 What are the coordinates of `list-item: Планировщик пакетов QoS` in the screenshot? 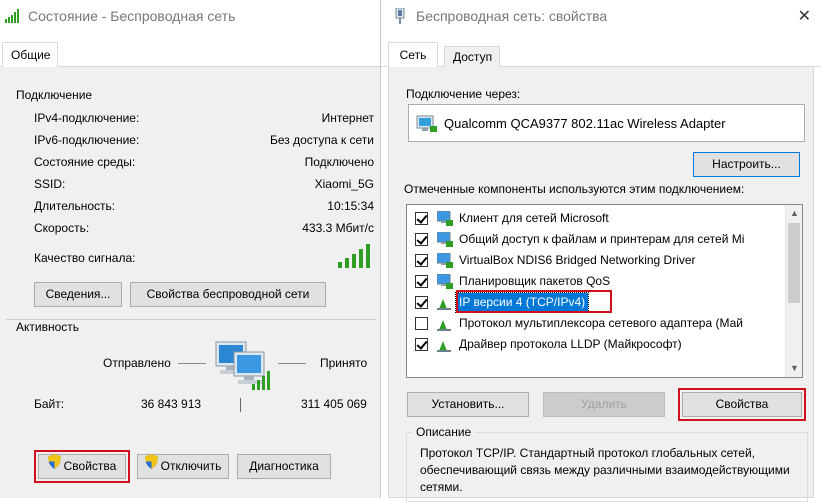 It's located at (600, 281).